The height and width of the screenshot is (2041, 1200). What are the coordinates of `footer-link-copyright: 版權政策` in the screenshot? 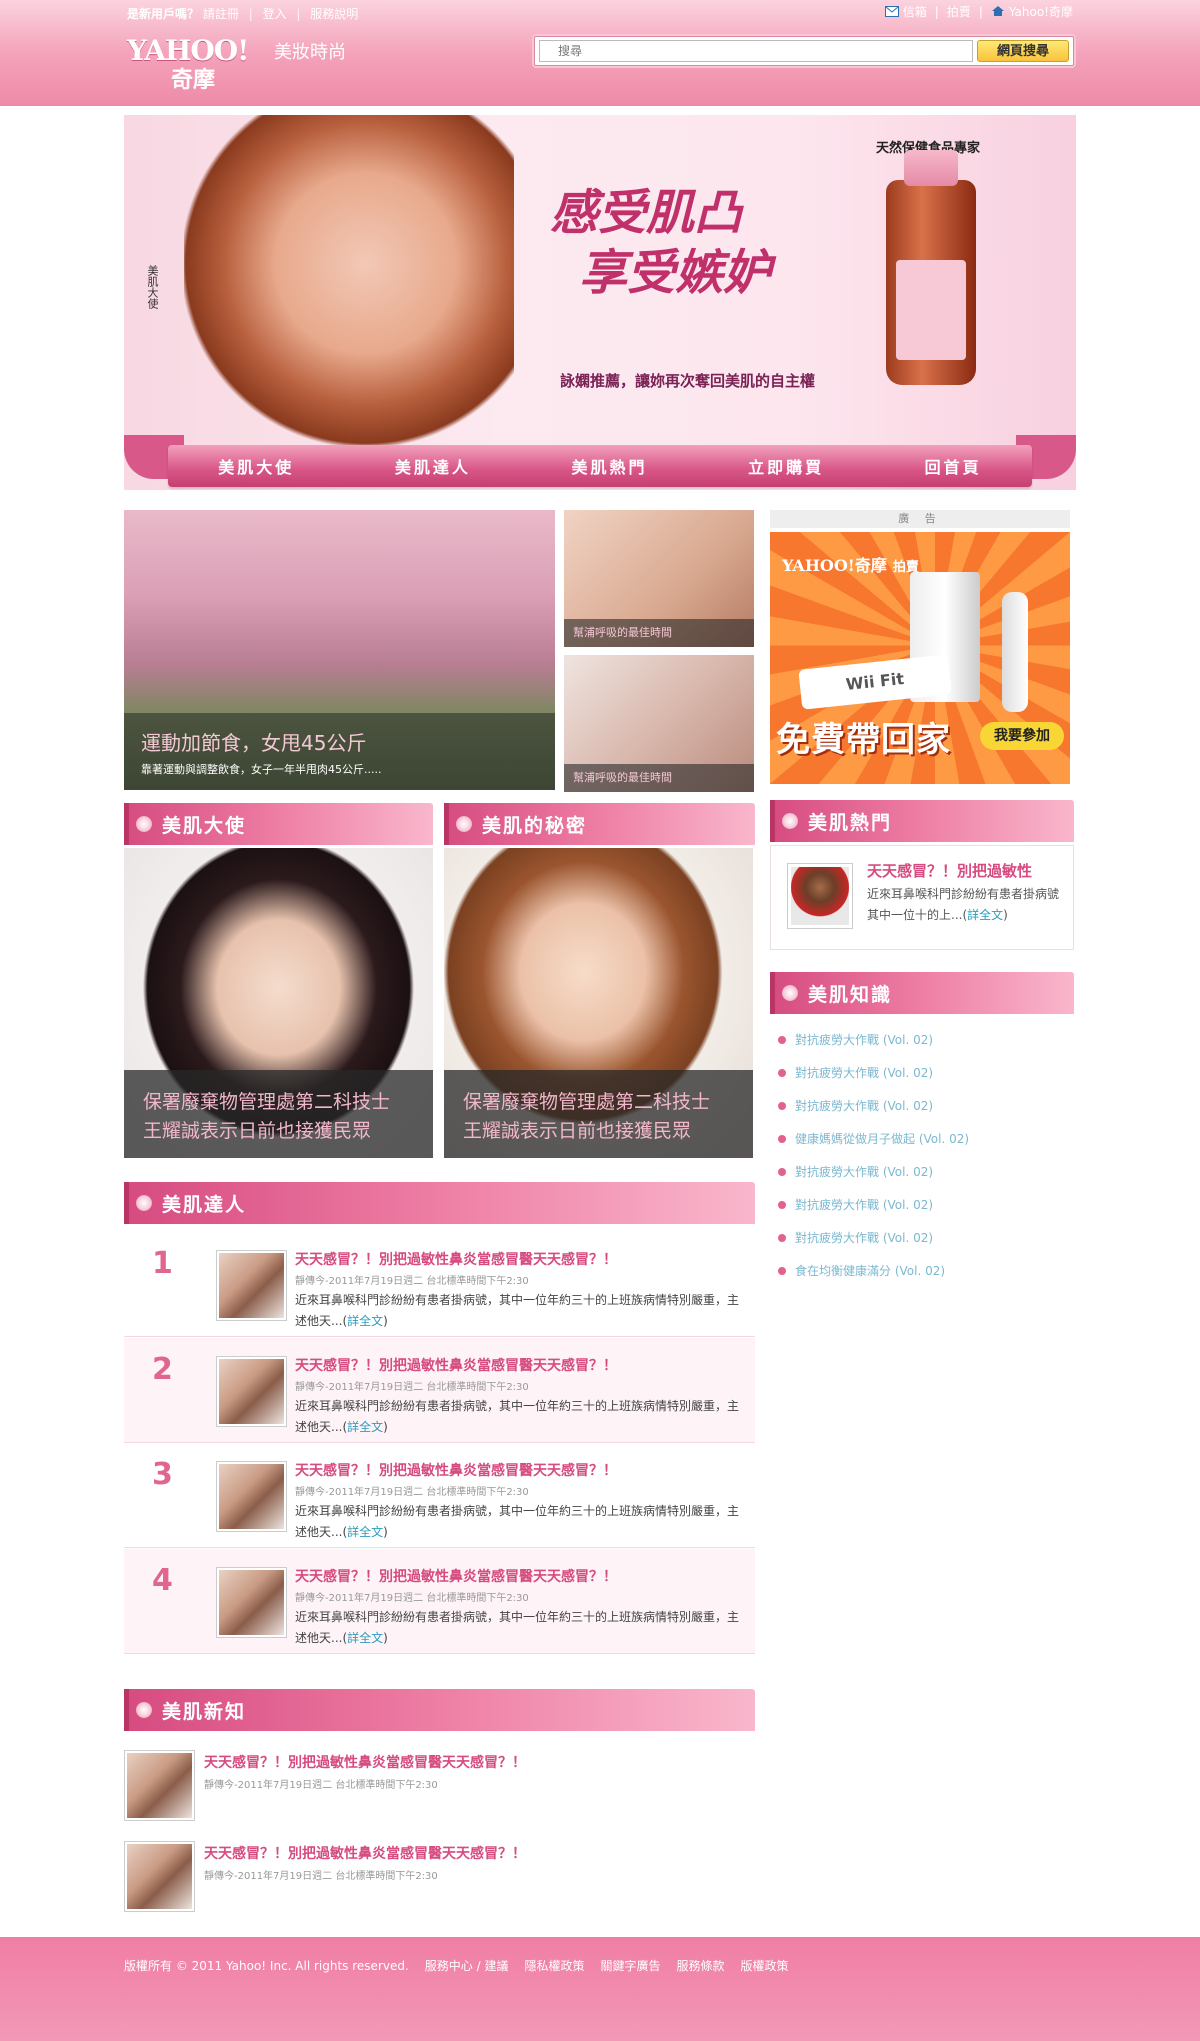 It's located at (765, 1965).